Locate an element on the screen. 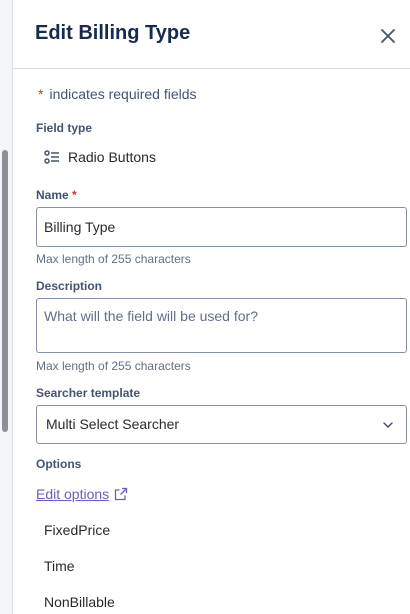  required-fields-note: * indicates required fields is located at coordinates (117, 94).